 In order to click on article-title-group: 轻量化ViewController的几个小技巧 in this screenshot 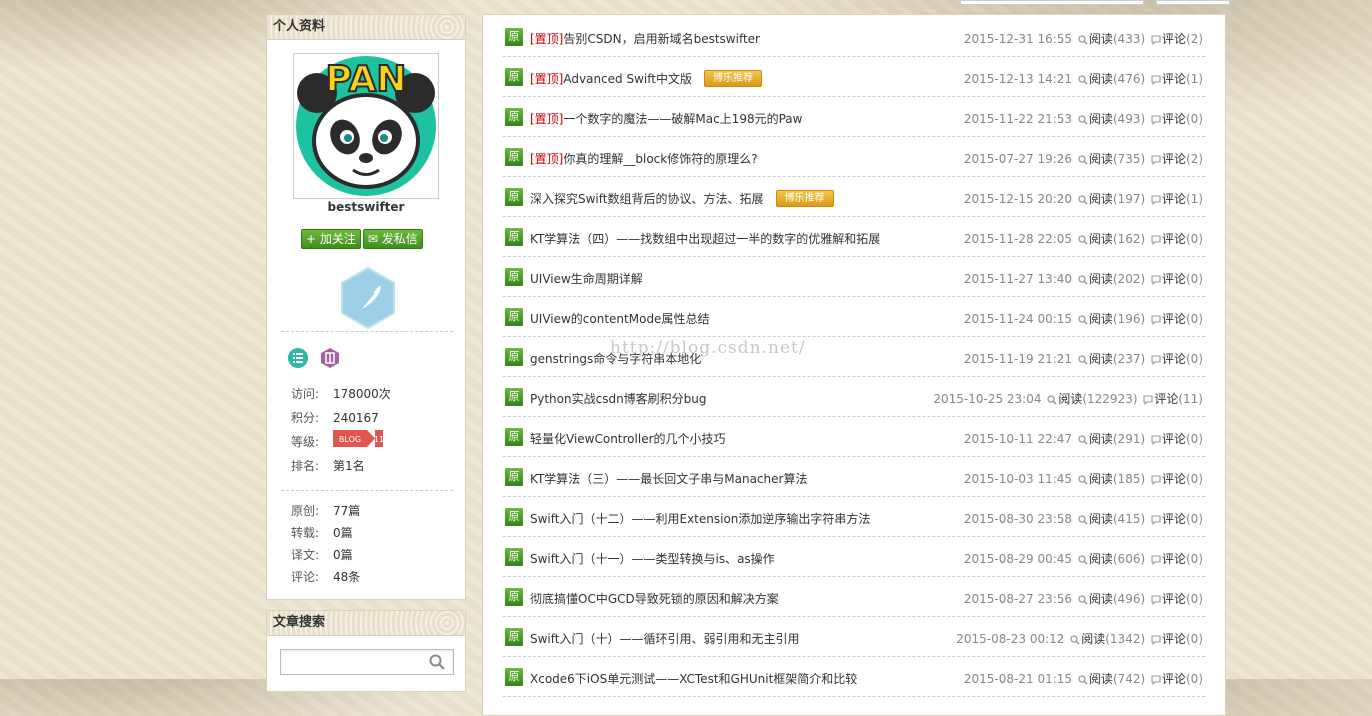, I will do `click(628, 438)`.